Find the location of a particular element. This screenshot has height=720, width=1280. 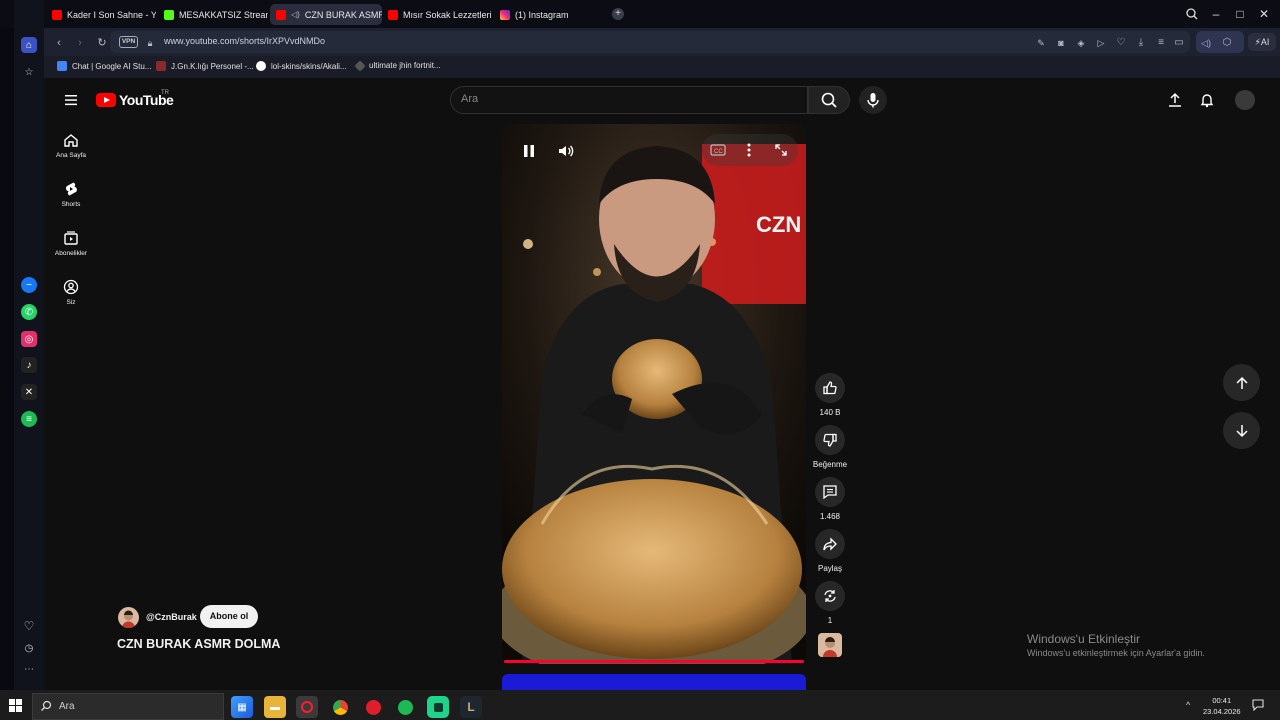

share-button: Paylaş is located at coordinates (830, 551).